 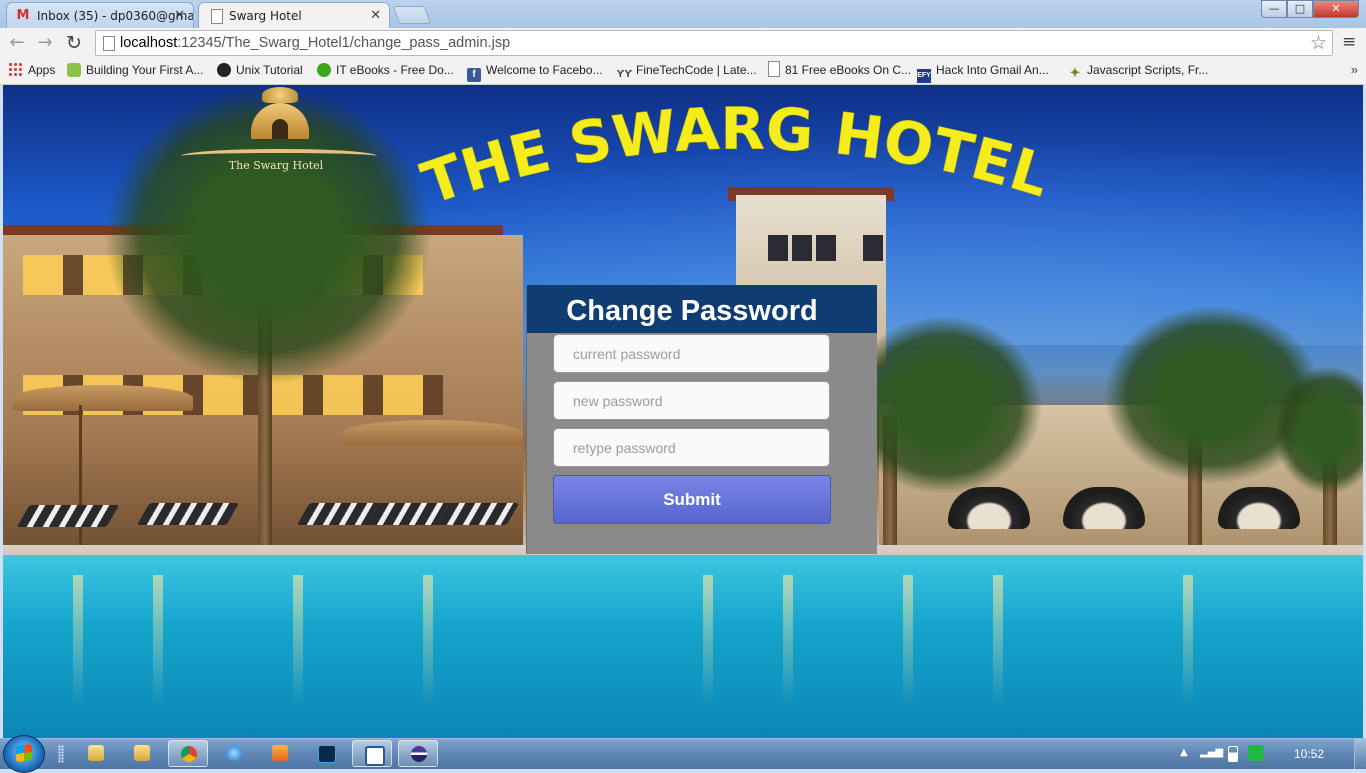 I want to click on new-tab-button, so click(x=412, y=15).